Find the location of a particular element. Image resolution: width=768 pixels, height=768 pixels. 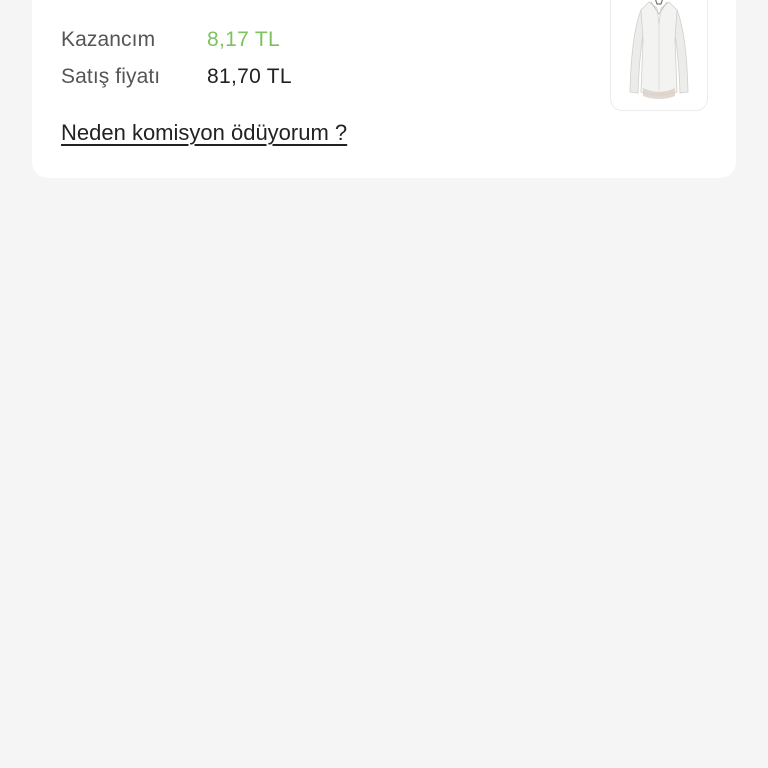

sale-price-row: Satış fiyatı 81,70 TL is located at coordinates (176, 77).